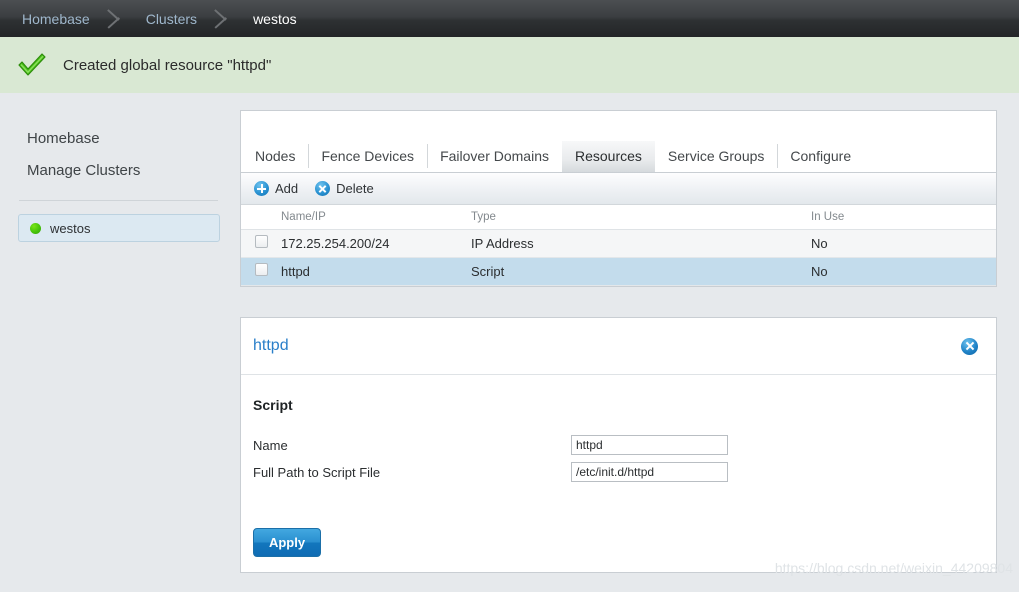  What do you see at coordinates (287, 542) in the screenshot?
I see `apply-button: Apply` at bounding box center [287, 542].